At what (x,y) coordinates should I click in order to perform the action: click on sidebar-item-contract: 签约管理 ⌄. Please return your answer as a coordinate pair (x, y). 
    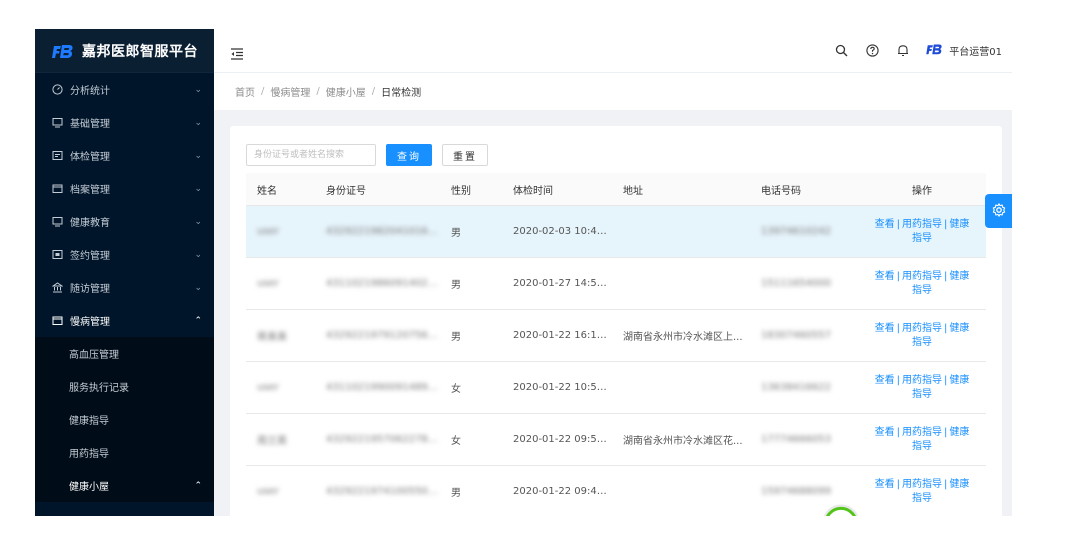
    Looking at the image, I should click on (124, 254).